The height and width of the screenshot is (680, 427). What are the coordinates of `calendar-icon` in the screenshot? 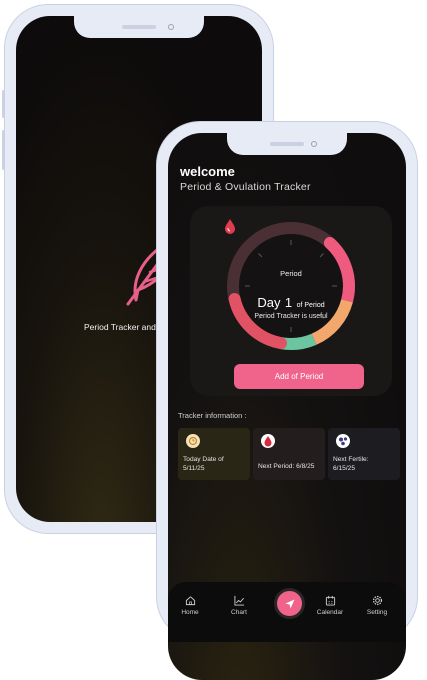 It's located at (330, 600).